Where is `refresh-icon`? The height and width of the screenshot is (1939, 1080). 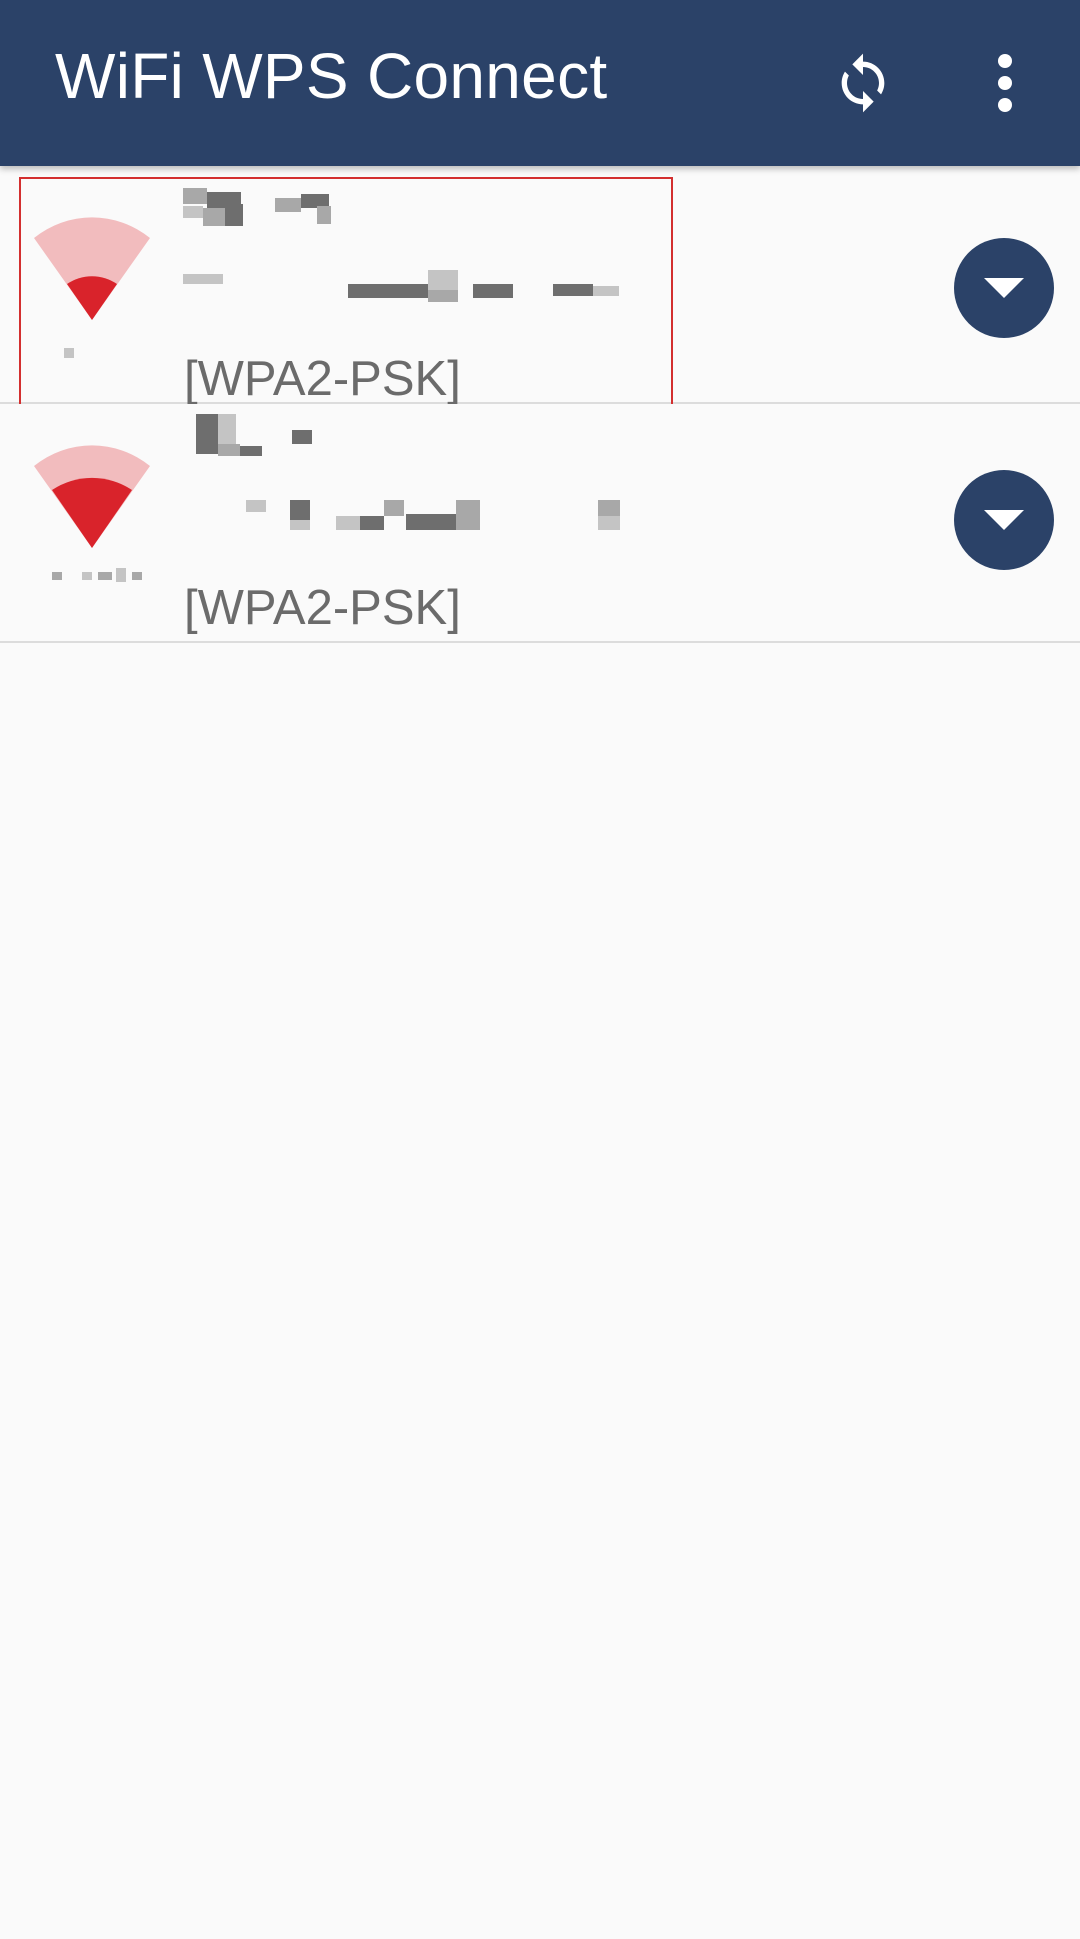
refresh-icon is located at coordinates (863, 83).